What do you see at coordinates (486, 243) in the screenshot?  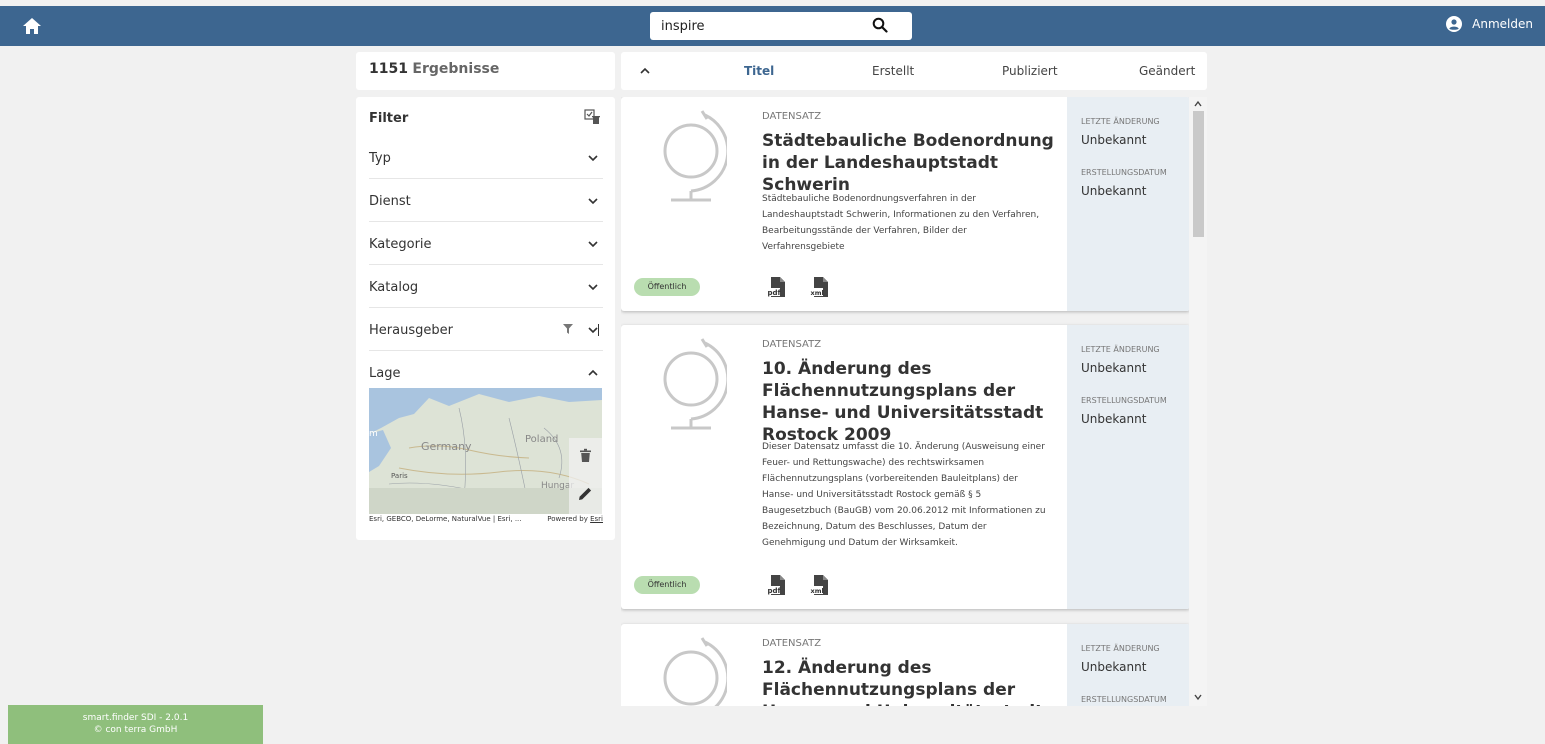 I see `filter-row-kategorie: Kategorie` at bounding box center [486, 243].